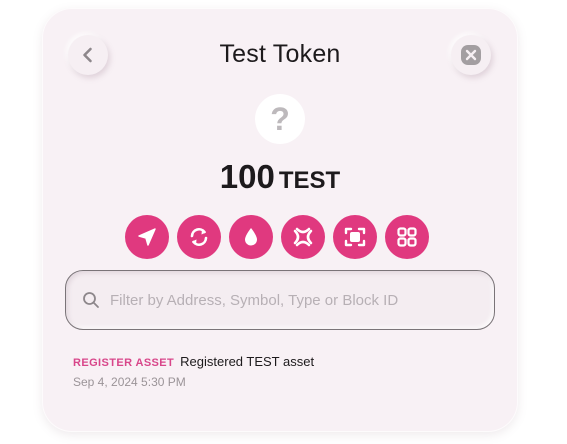 This screenshot has height=444, width=567. What do you see at coordinates (247, 176) in the screenshot?
I see `balance-amount: 100` at bounding box center [247, 176].